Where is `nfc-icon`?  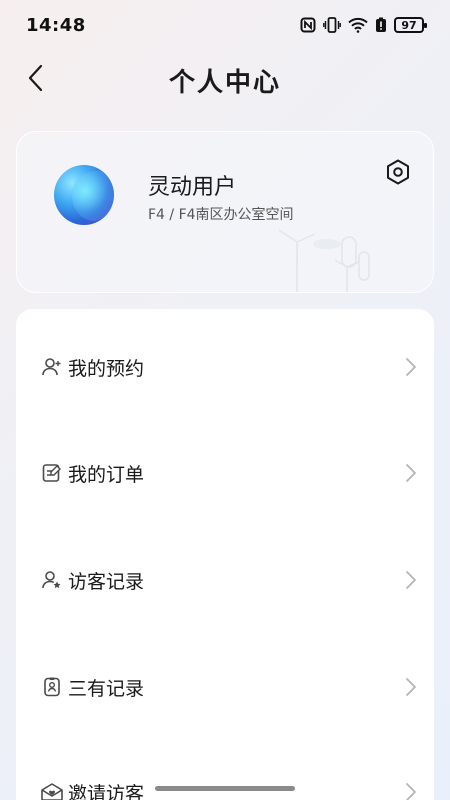
nfc-icon is located at coordinates (308, 25).